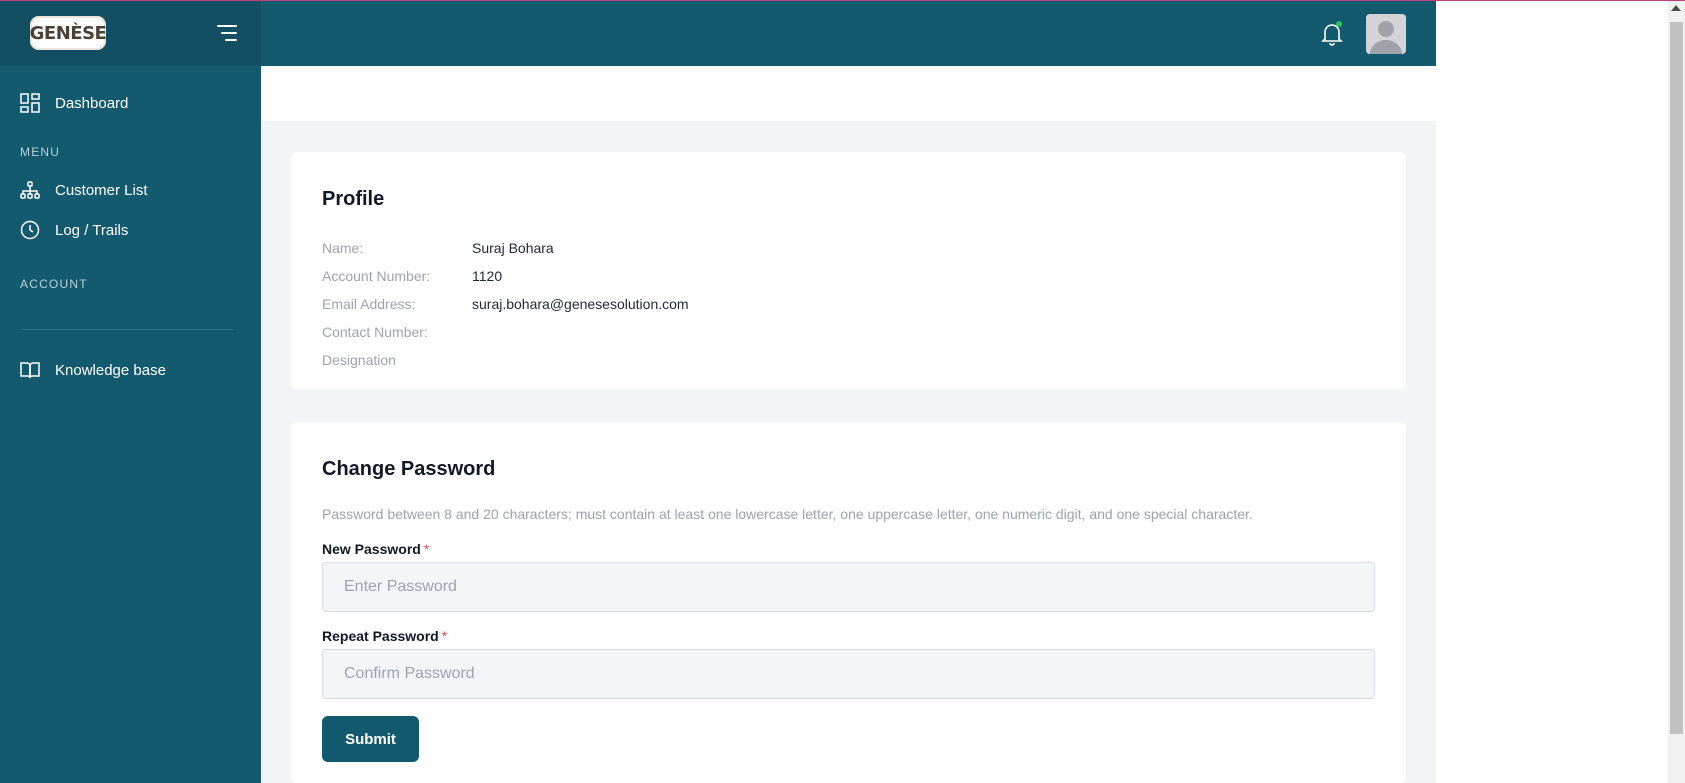 The width and height of the screenshot is (1685, 783). I want to click on profile-row-designation: Designation, so click(397, 360).